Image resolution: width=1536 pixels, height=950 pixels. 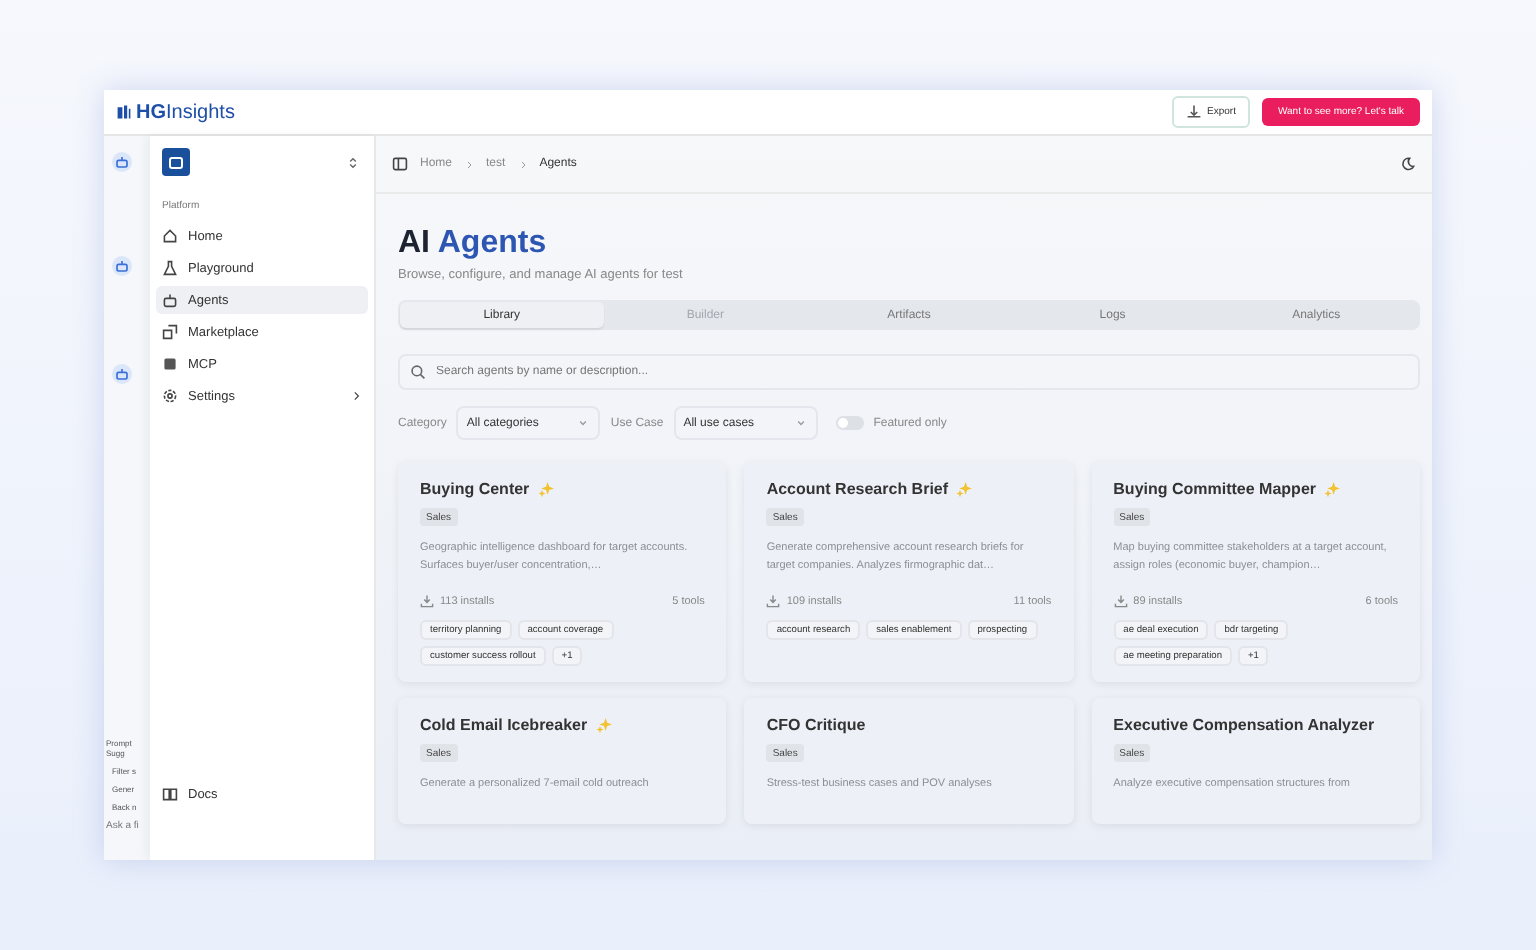 What do you see at coordinates (170, 236) in the screenshot?
I see `home-icon` at bounding box center [170, 236].